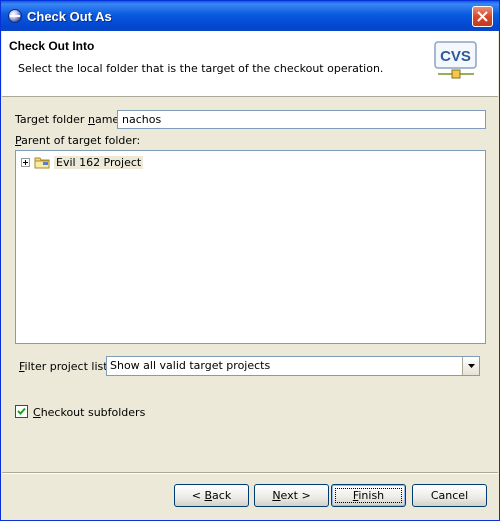 The width and height of the screenshot is (500, 521). What do you see at coordinates (99, 162) in the screenshot?
I see `tree-item-label: Evil 162 Project` at bounding box center [99, 162].